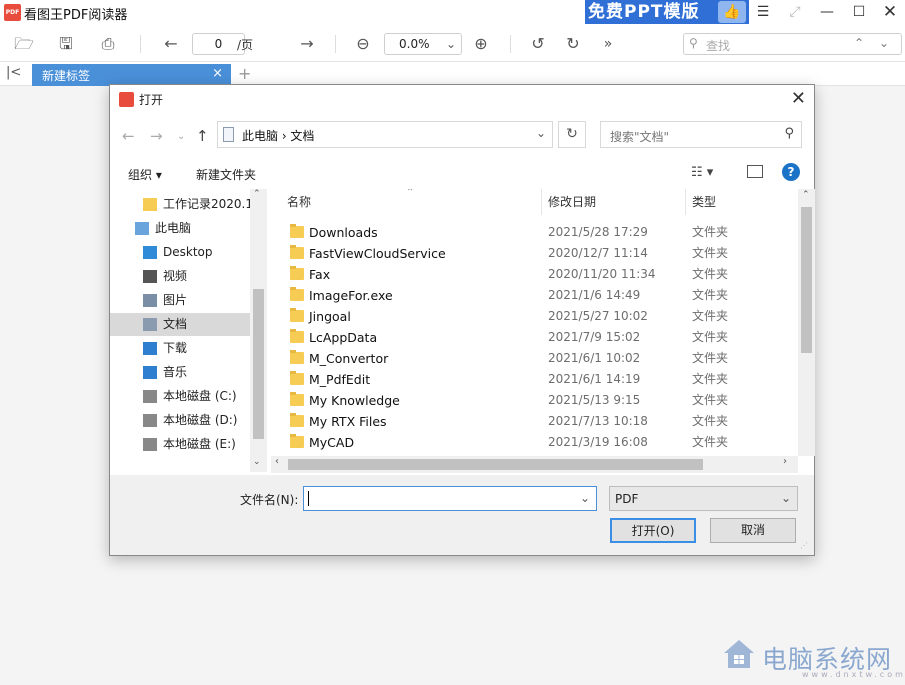  What do you see at coordinates (573, 44) in the screenshot?
I see `rotate-right-icon: ↻` at bounding box center [573, 44].